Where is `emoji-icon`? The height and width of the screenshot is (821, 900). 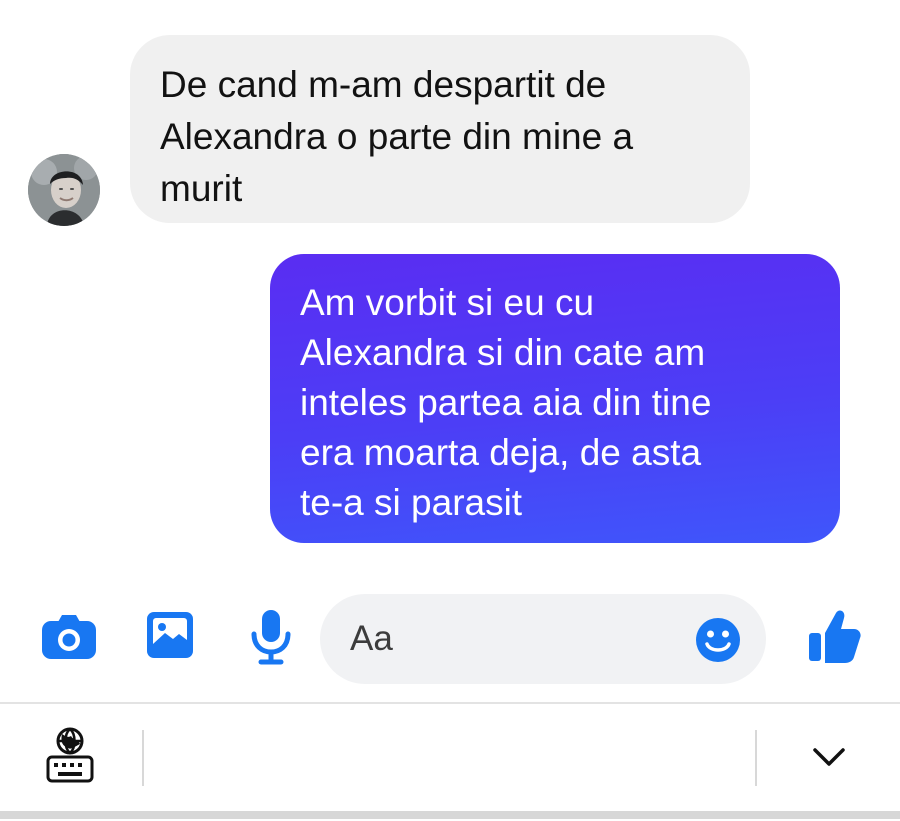
emoji-icon is located at coordinates (718, 640).